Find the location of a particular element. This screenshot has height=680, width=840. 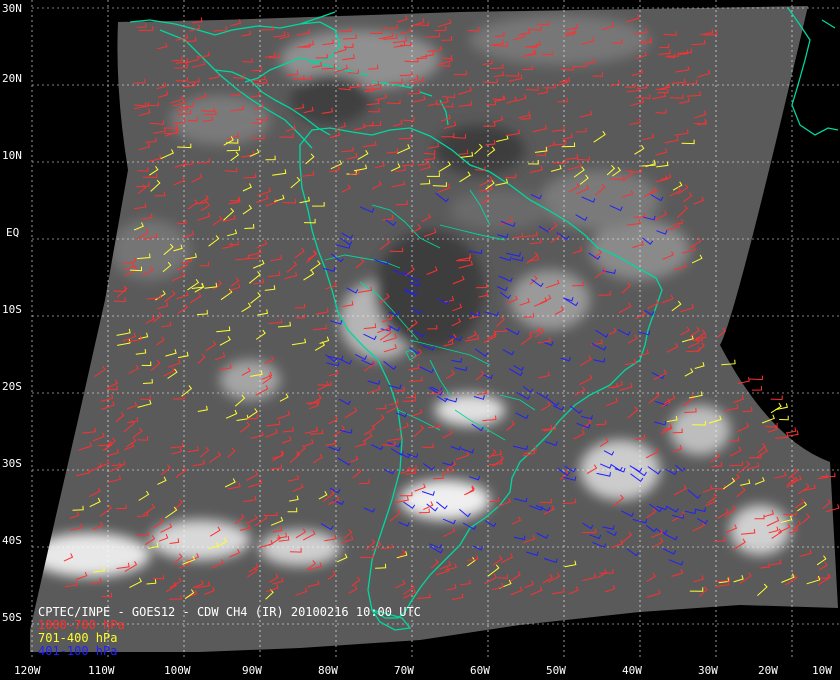

lat-label-20s: 20S is located at coordinates (12, 386).